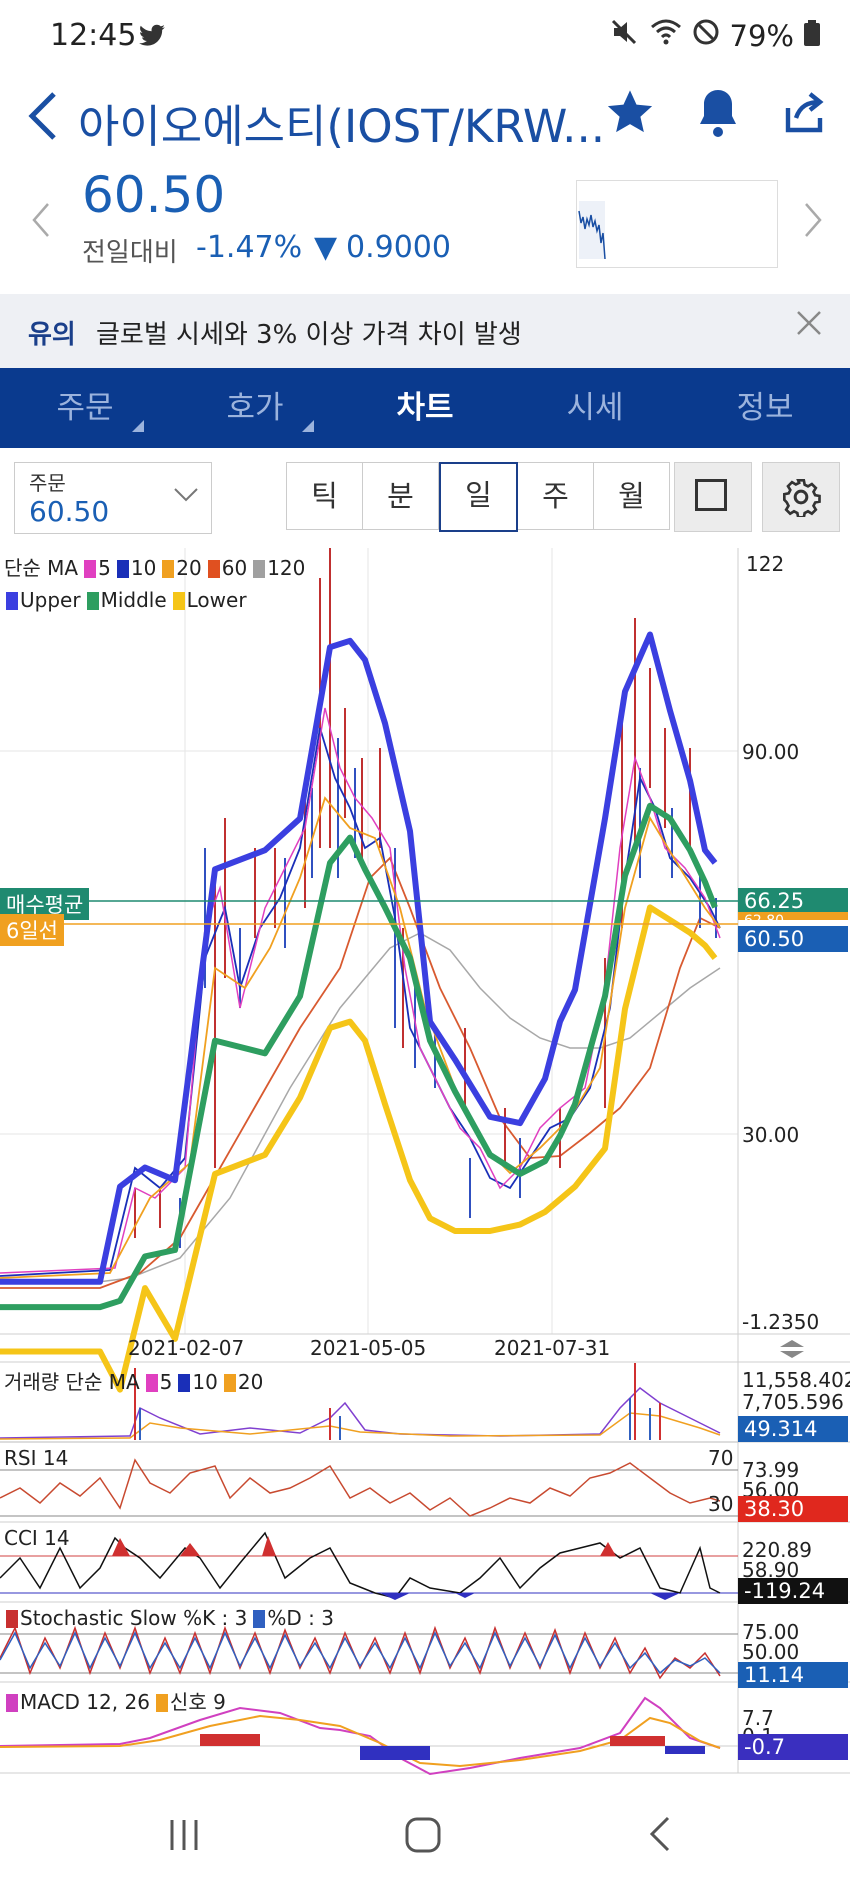  What do you see at coordinates (793, 939) in the screenshot?
I see `last-price-tag: 60.50` at bounding box center [793, 939].